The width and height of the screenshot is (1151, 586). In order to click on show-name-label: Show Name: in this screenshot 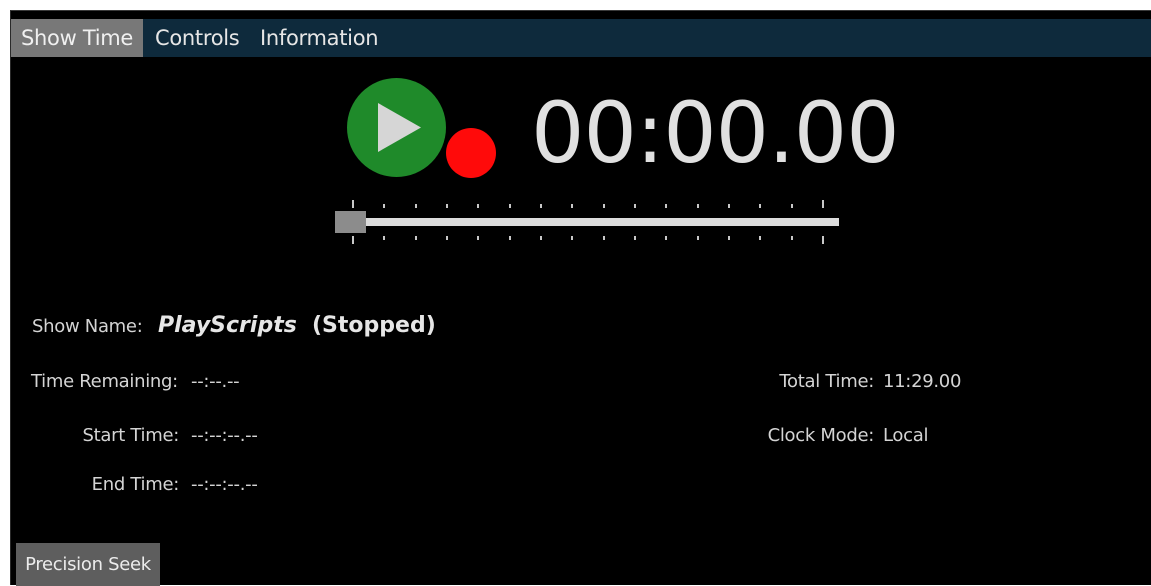, I will do `click(87, 326)`.